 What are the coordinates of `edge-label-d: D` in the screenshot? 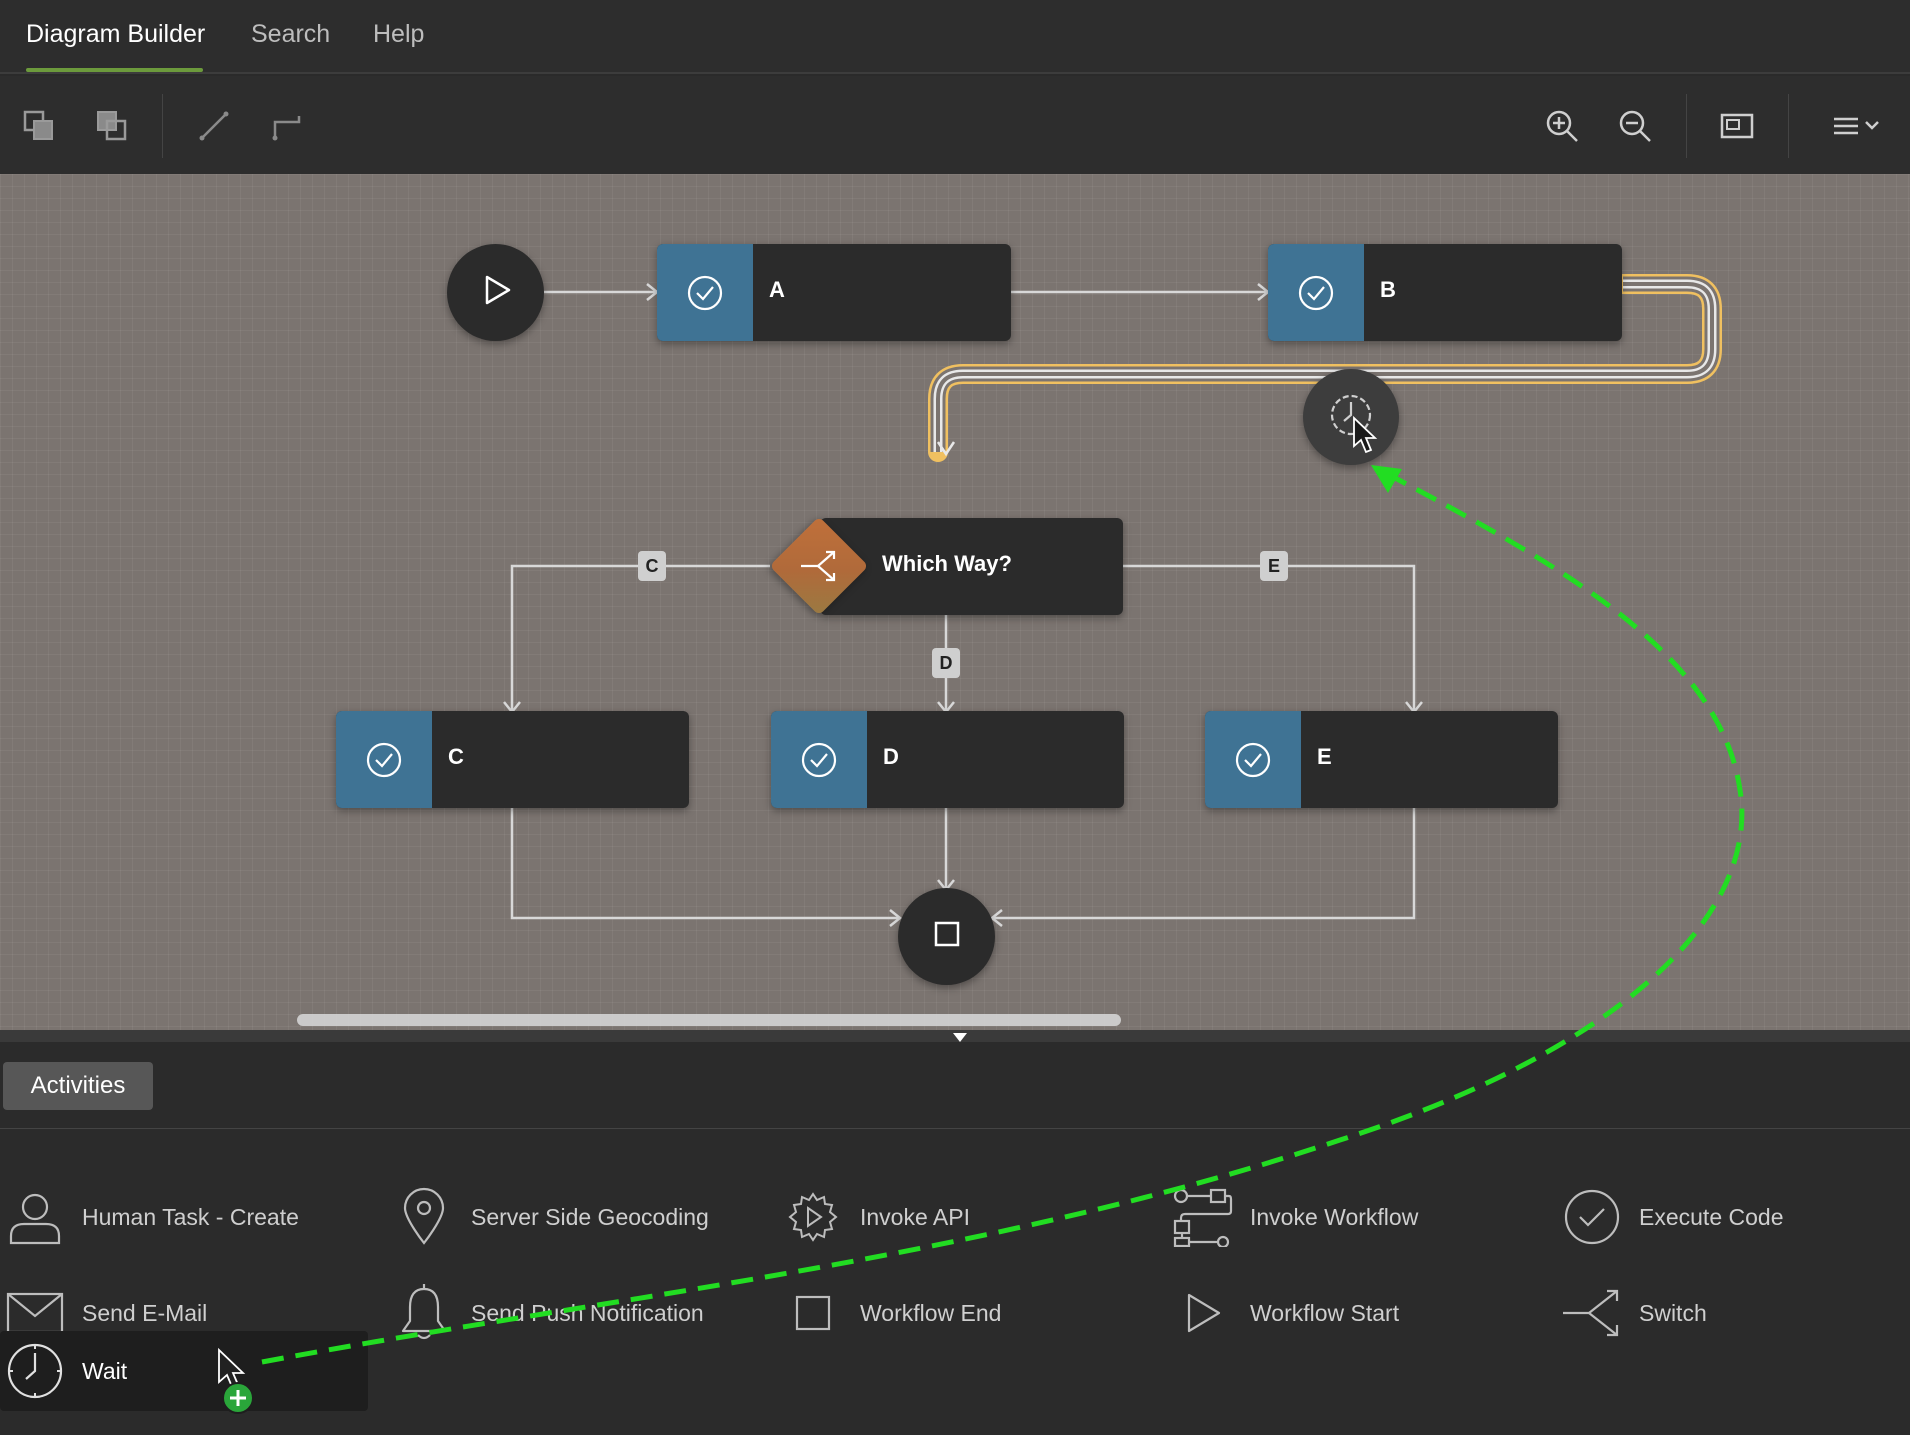 It's located at (946, 663).